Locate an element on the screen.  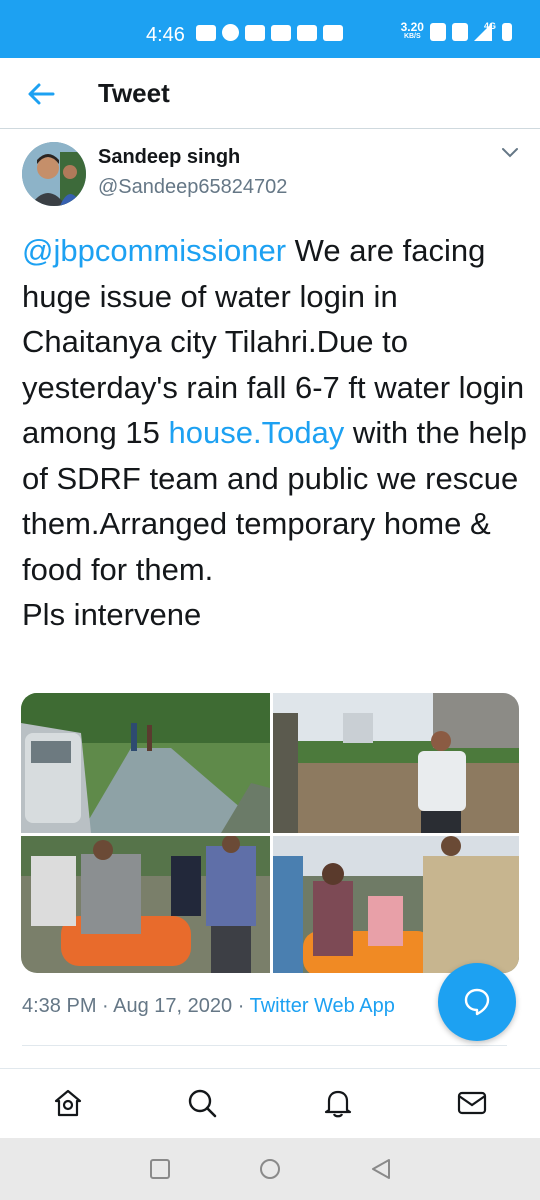
status-bar: 4:46 3.20 KB/S 4G is located at coordinates (270, 29).